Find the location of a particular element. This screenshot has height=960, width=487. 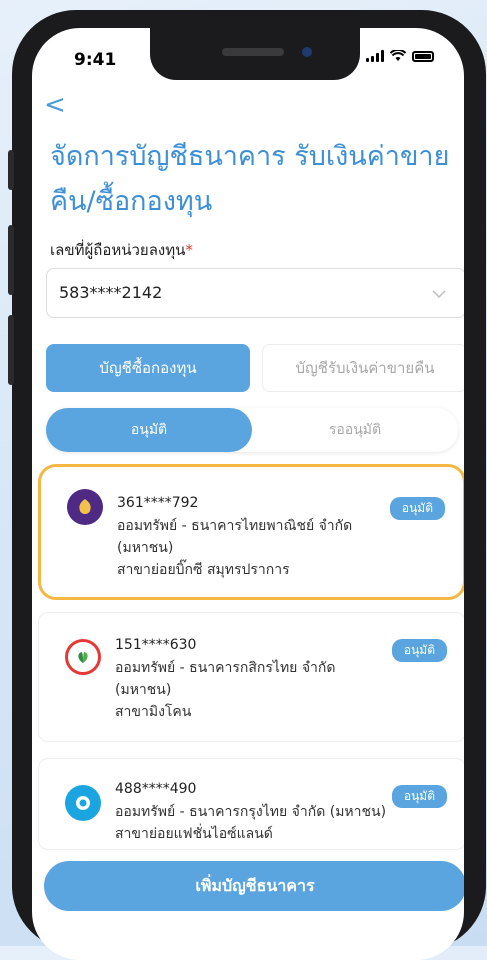

account-number: 151****630 is located at coordinates (156, 645).